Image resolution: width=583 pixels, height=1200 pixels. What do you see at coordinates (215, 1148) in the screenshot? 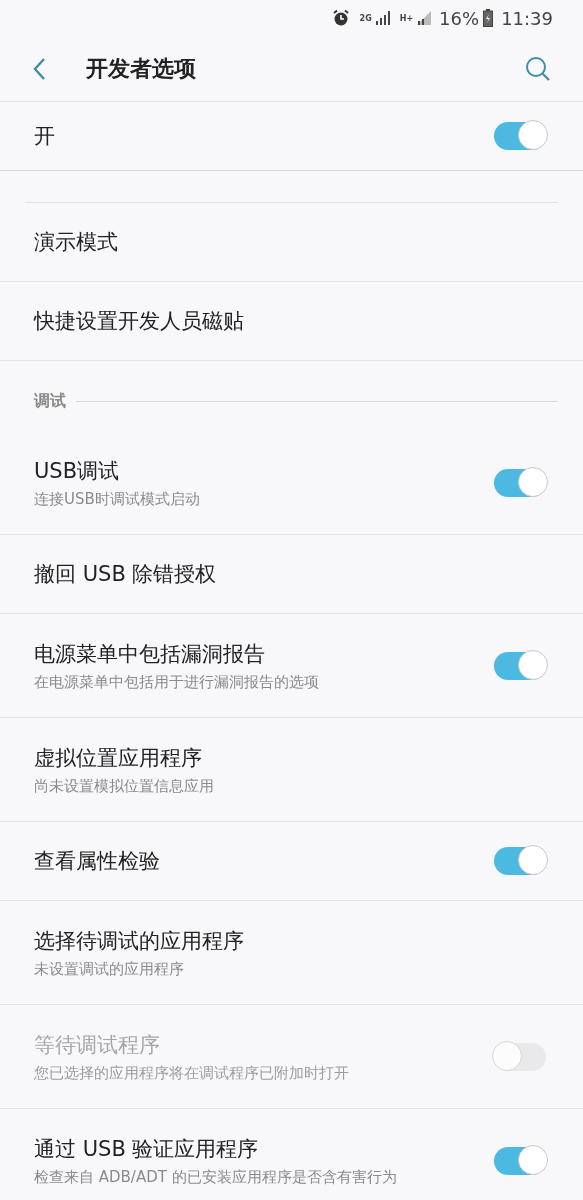
I see `setting-title: 通过 USB 验证应用程序` at bounding box center [215, 1148].